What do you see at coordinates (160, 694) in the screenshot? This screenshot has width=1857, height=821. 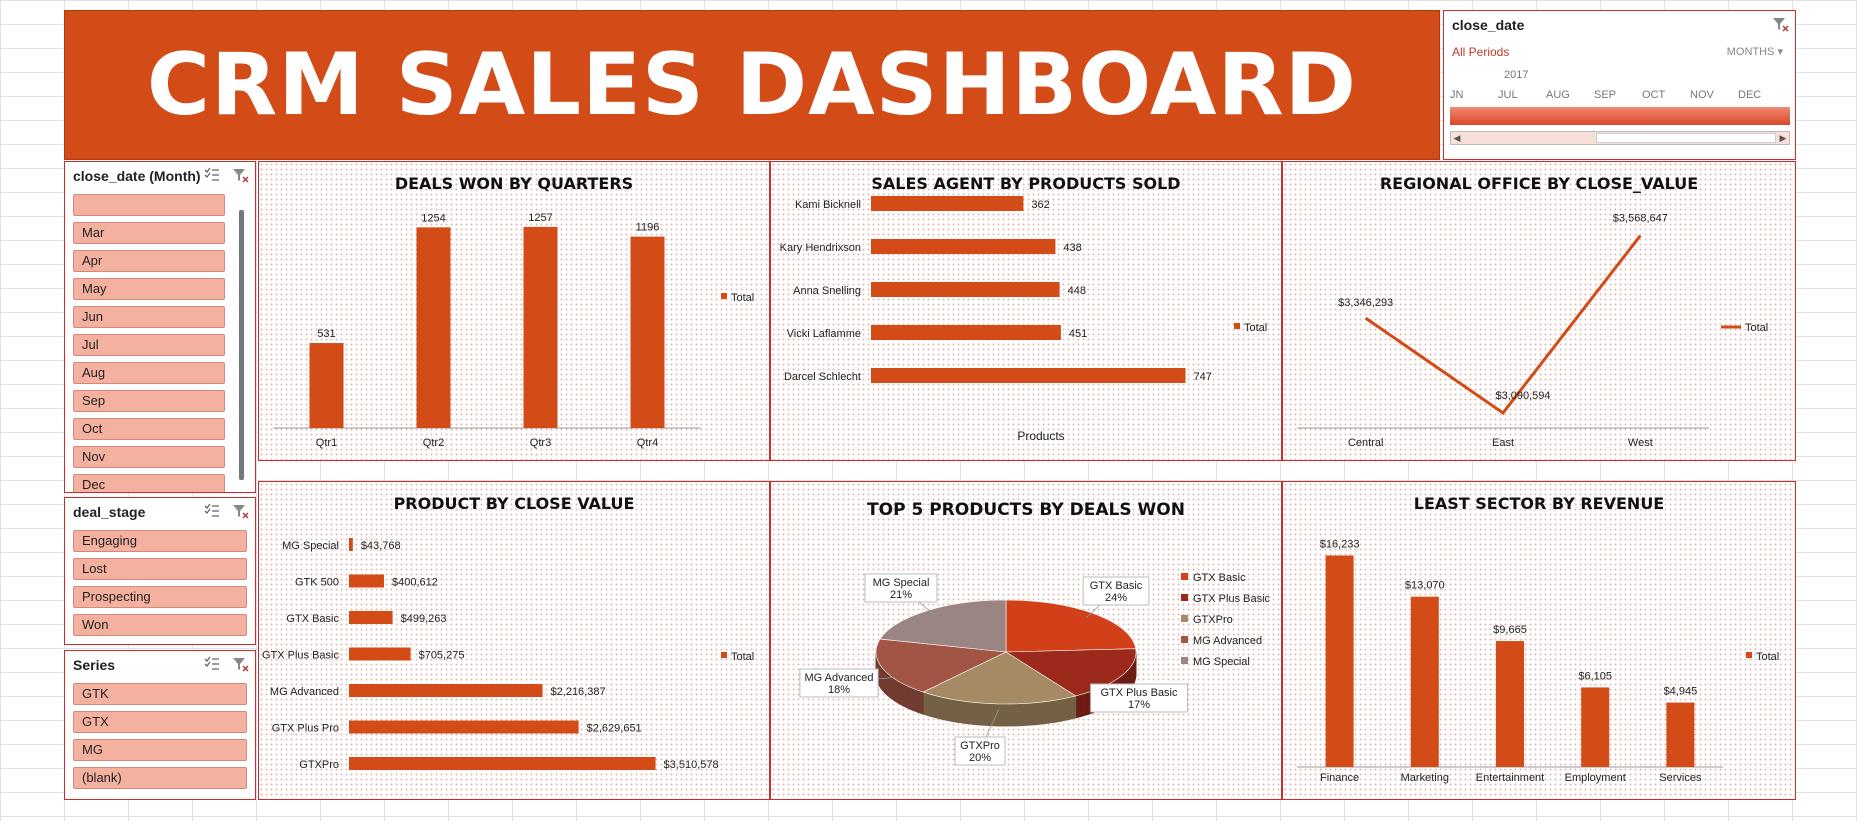 I see `slicer-item: GTK` at bounding box center [160, 694].